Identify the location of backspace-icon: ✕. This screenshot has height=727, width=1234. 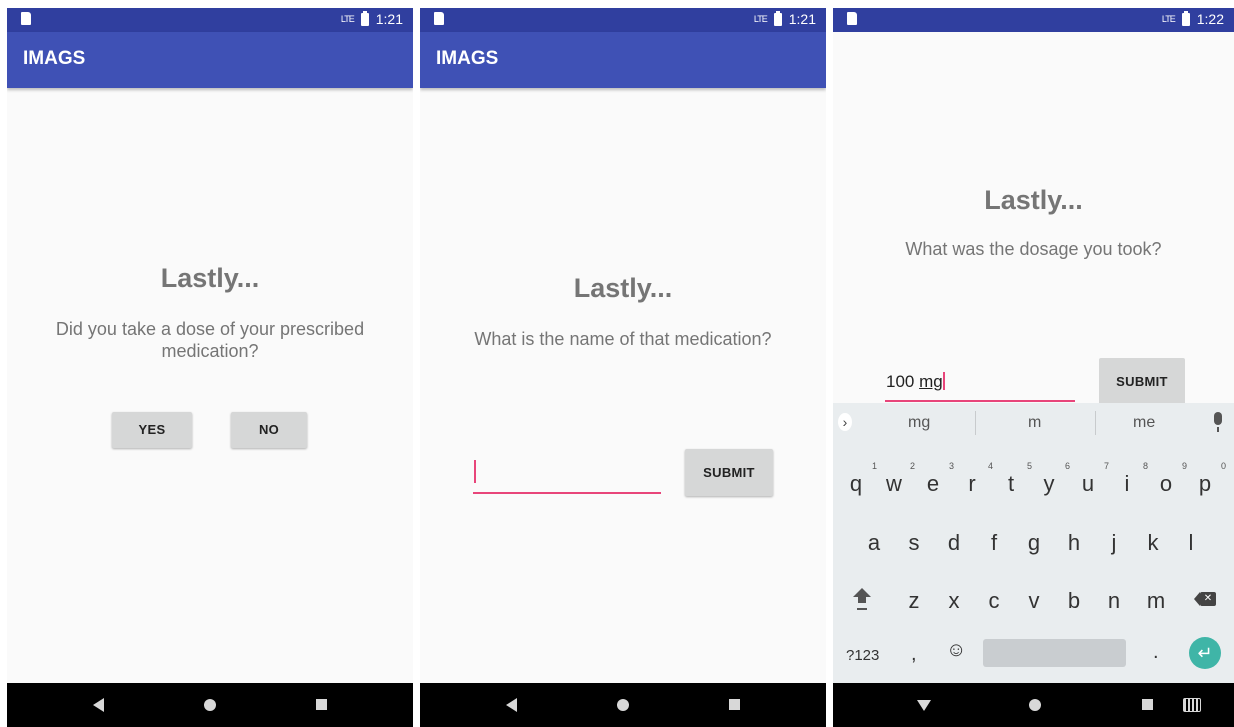
(1205, 599).